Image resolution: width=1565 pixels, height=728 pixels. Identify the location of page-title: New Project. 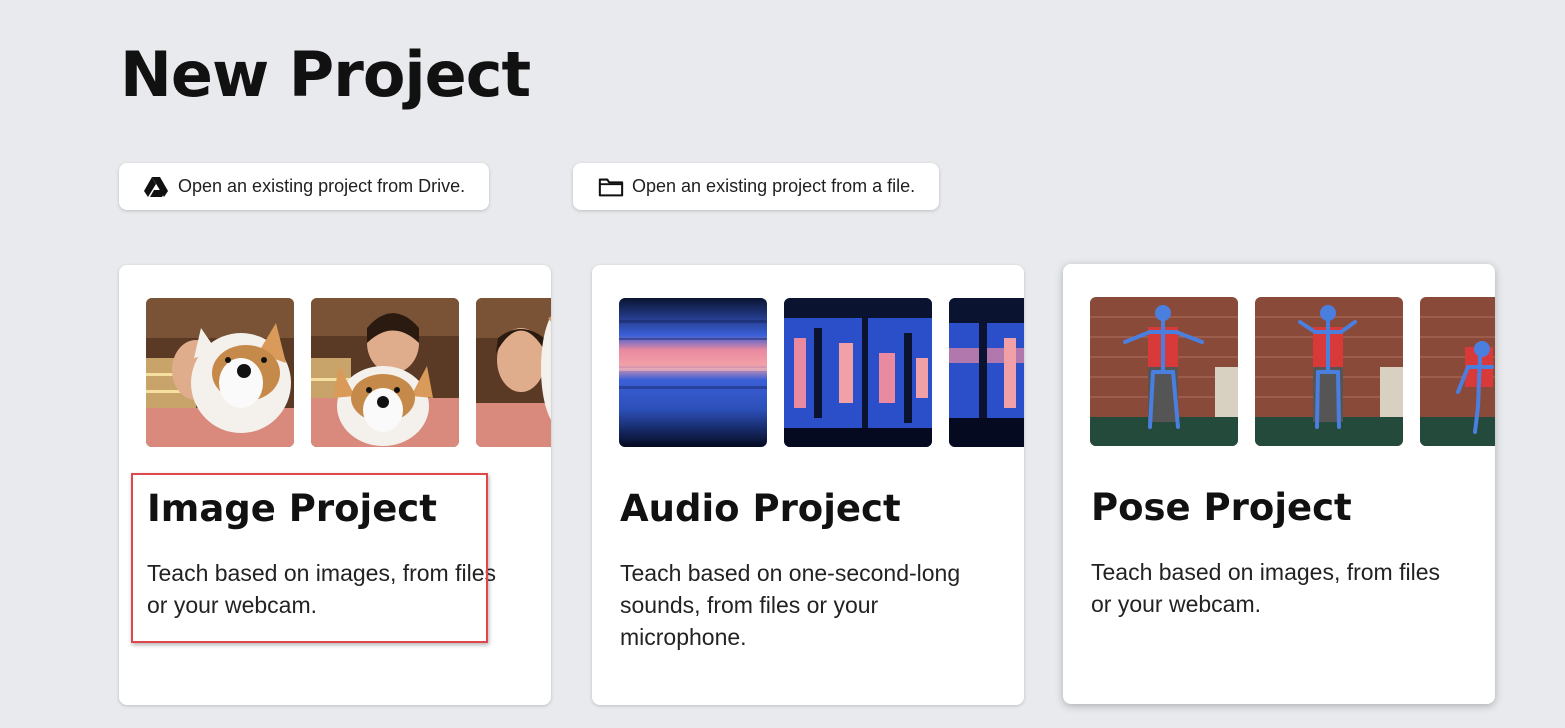
(325, 74).